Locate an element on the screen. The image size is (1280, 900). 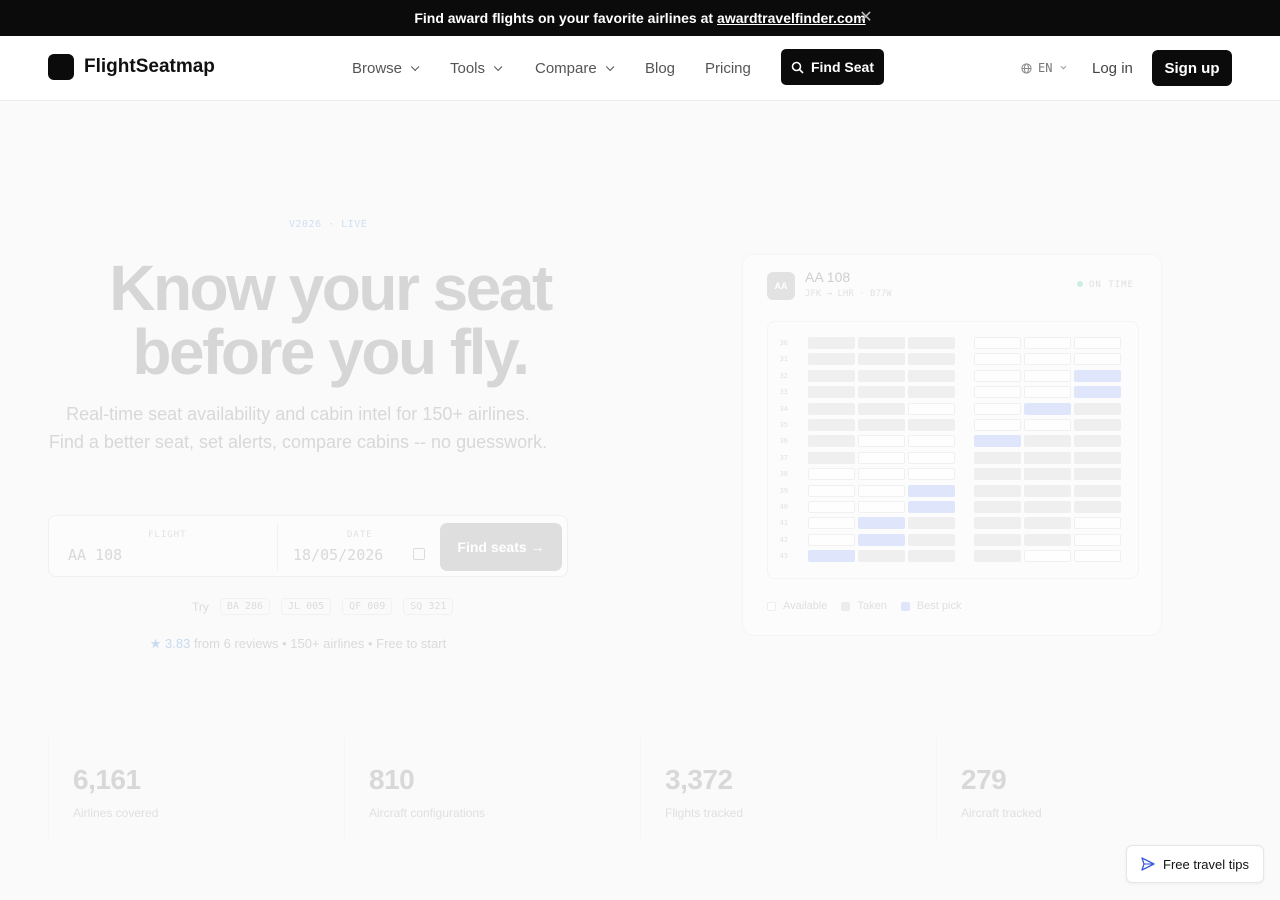
example-chip: JL 005 is located at coordinates (306, 606).